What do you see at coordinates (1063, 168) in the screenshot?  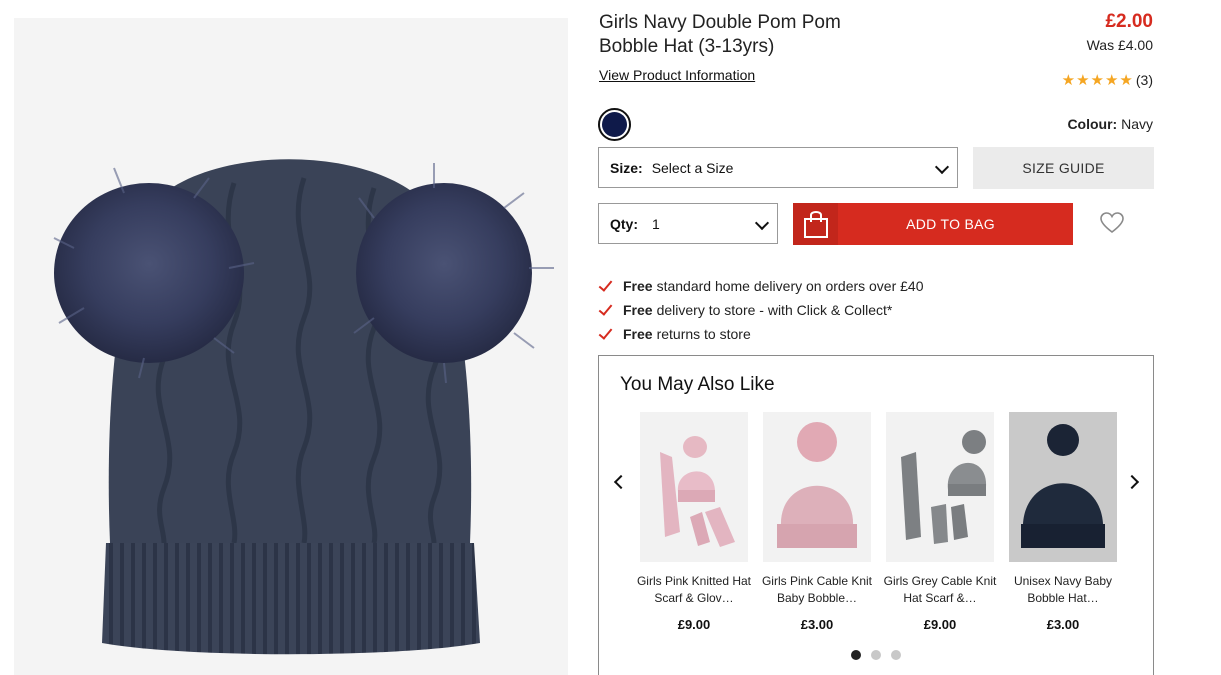 I see `size-guide-button: SIZE GUIDE` at bounding box center [1063, 168].